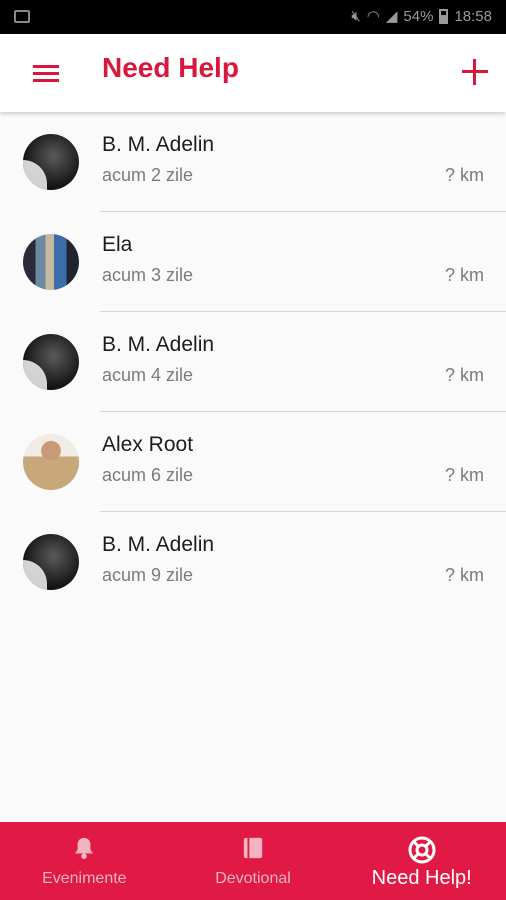 The image size is (506, 900). I want to click on page-title: Need Help, so click(170, 67).